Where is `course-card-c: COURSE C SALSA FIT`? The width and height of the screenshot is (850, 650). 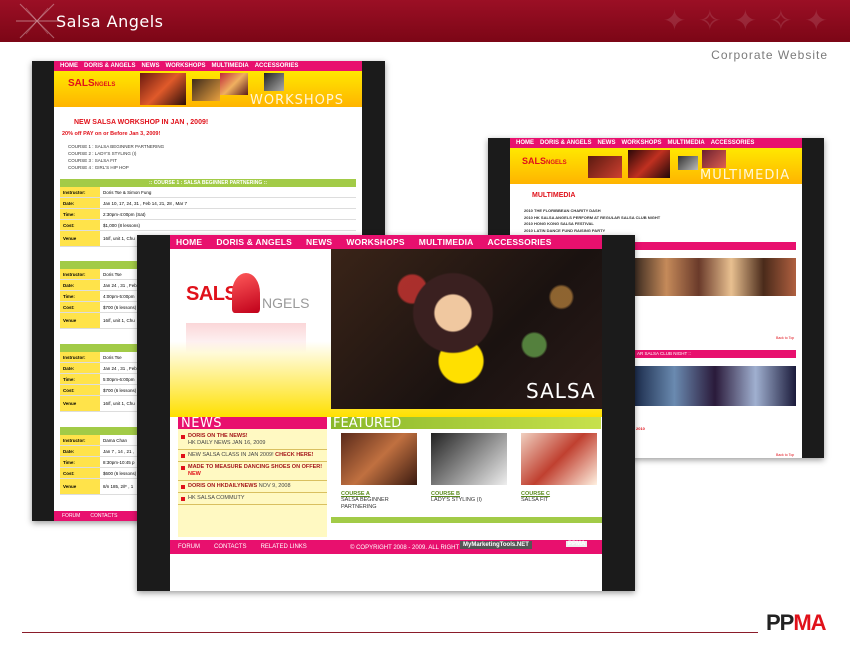
course-card-c: COURSE C SALSA FIT is located at coordinates (561, 468).